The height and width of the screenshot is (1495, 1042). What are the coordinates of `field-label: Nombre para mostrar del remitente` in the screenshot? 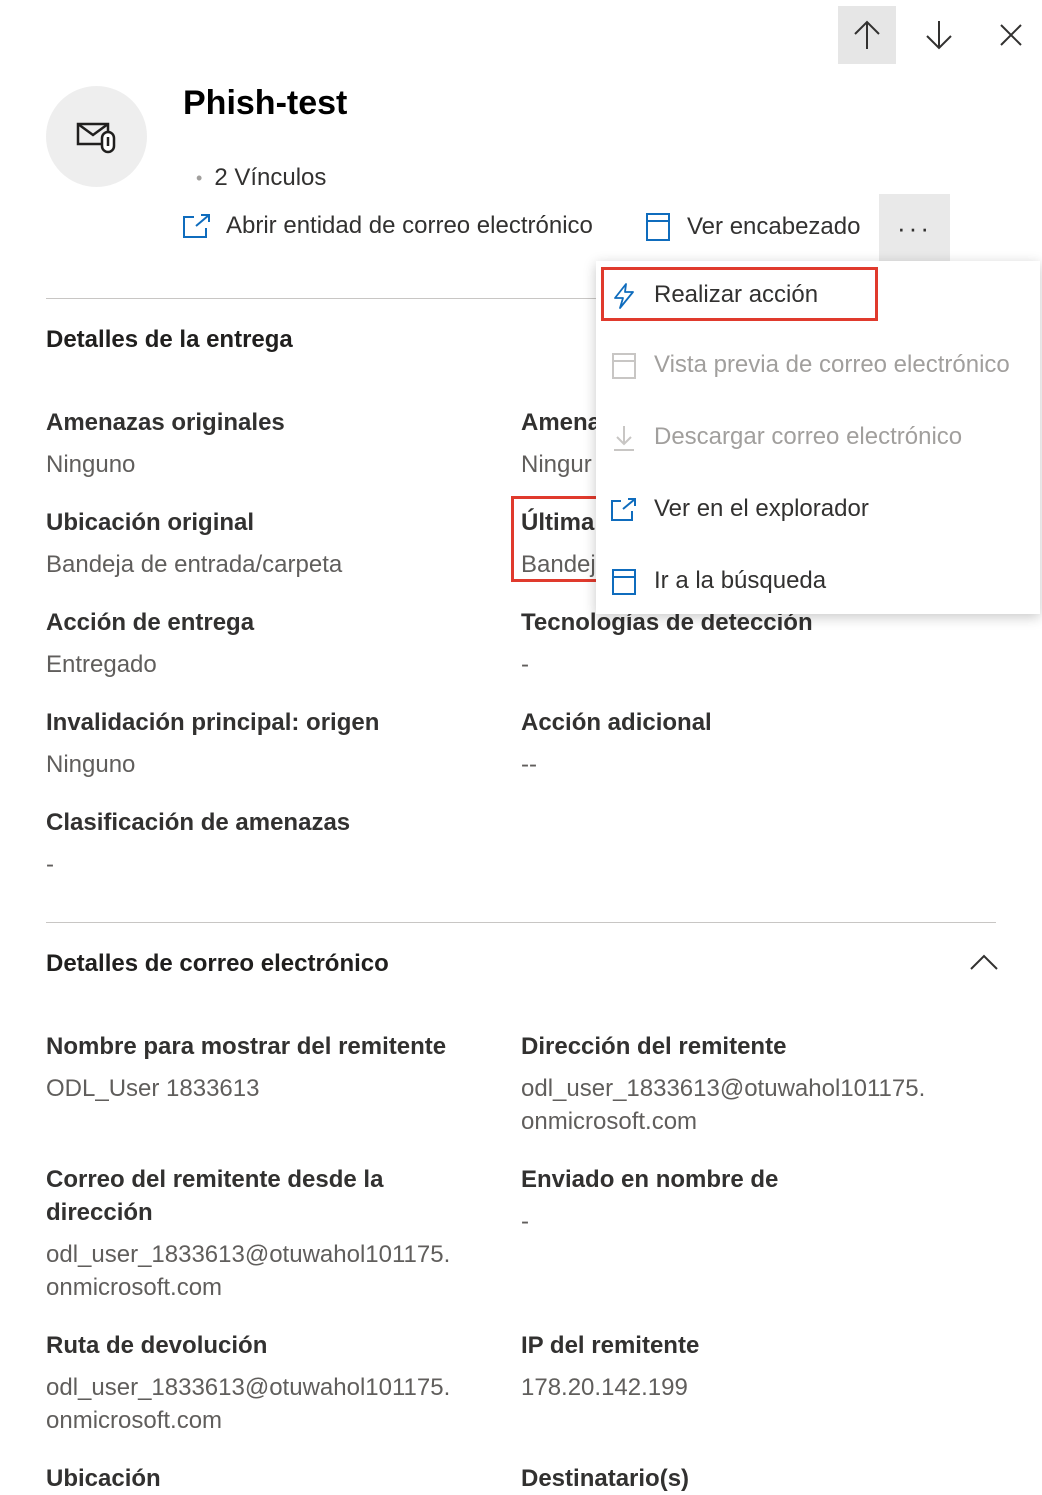 It's located at (246, 1046).